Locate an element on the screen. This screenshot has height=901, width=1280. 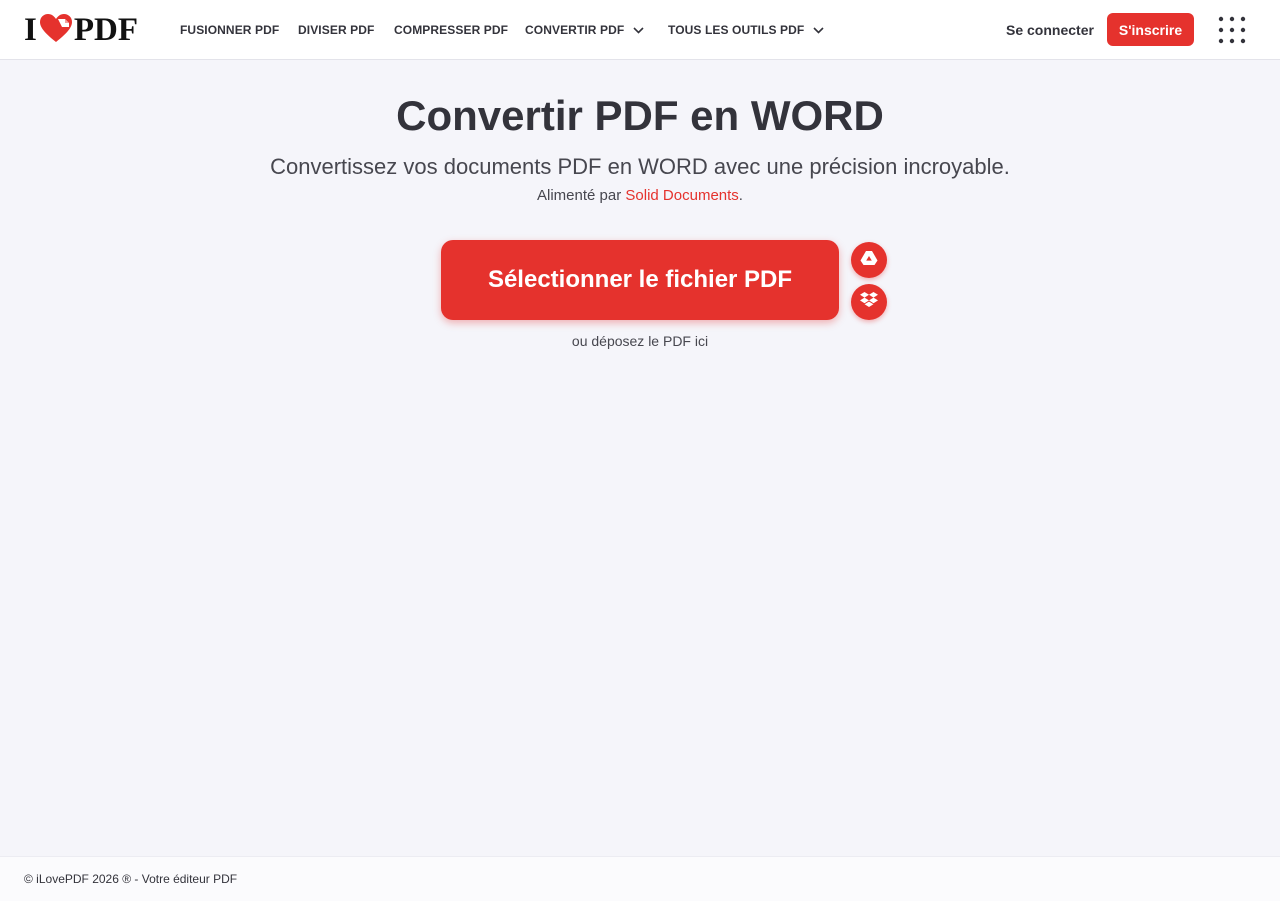
login-link: Se connecter is located at coordinates (1050, 29).